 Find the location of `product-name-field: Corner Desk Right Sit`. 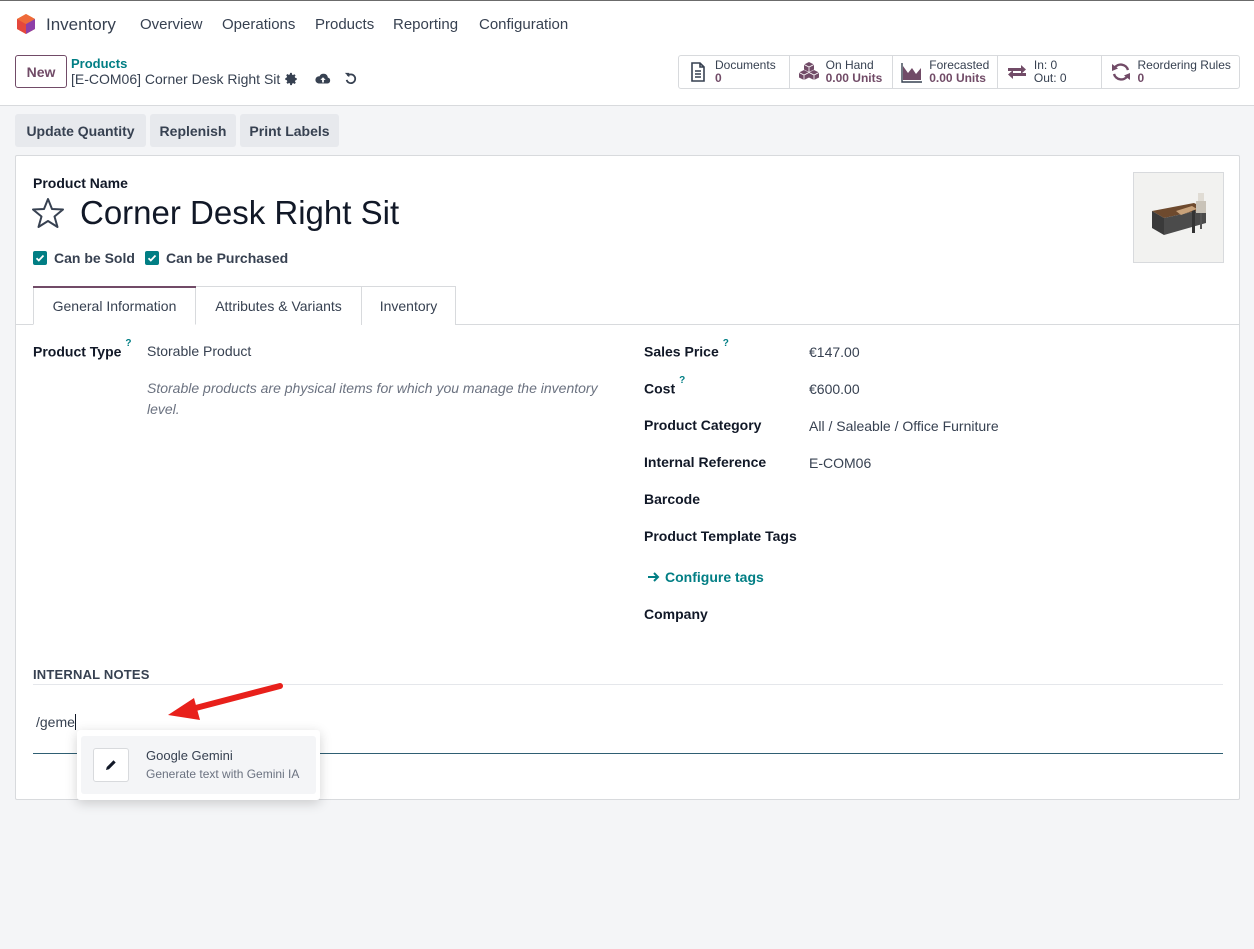

product-name-field: Corner Desk Right Sit is located at coordinates (239, 213).